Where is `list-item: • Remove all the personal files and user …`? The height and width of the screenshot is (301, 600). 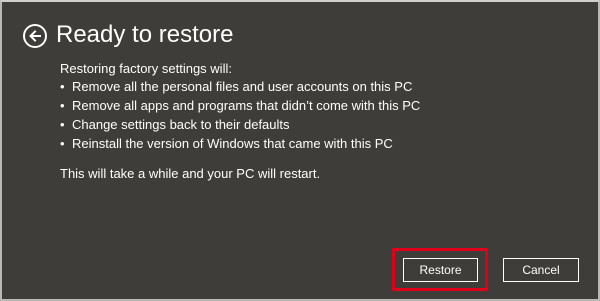
list-item: • Remove all the personal files and user … is located at coordinates (240, 87).